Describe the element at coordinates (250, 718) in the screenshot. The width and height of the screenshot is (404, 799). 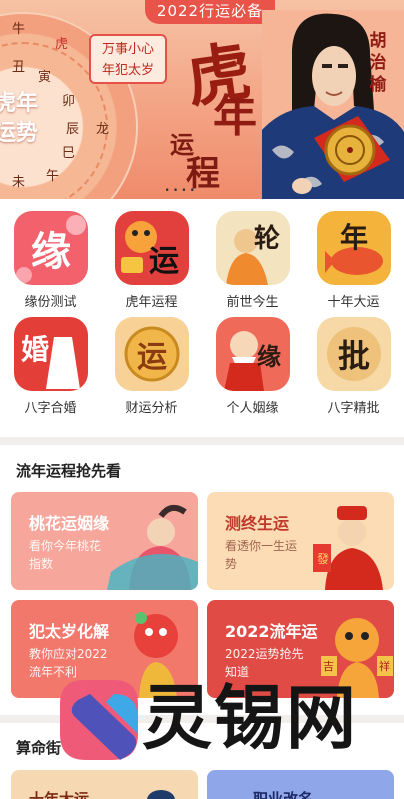
I see `watermark-text: 灵锡网` at that location.